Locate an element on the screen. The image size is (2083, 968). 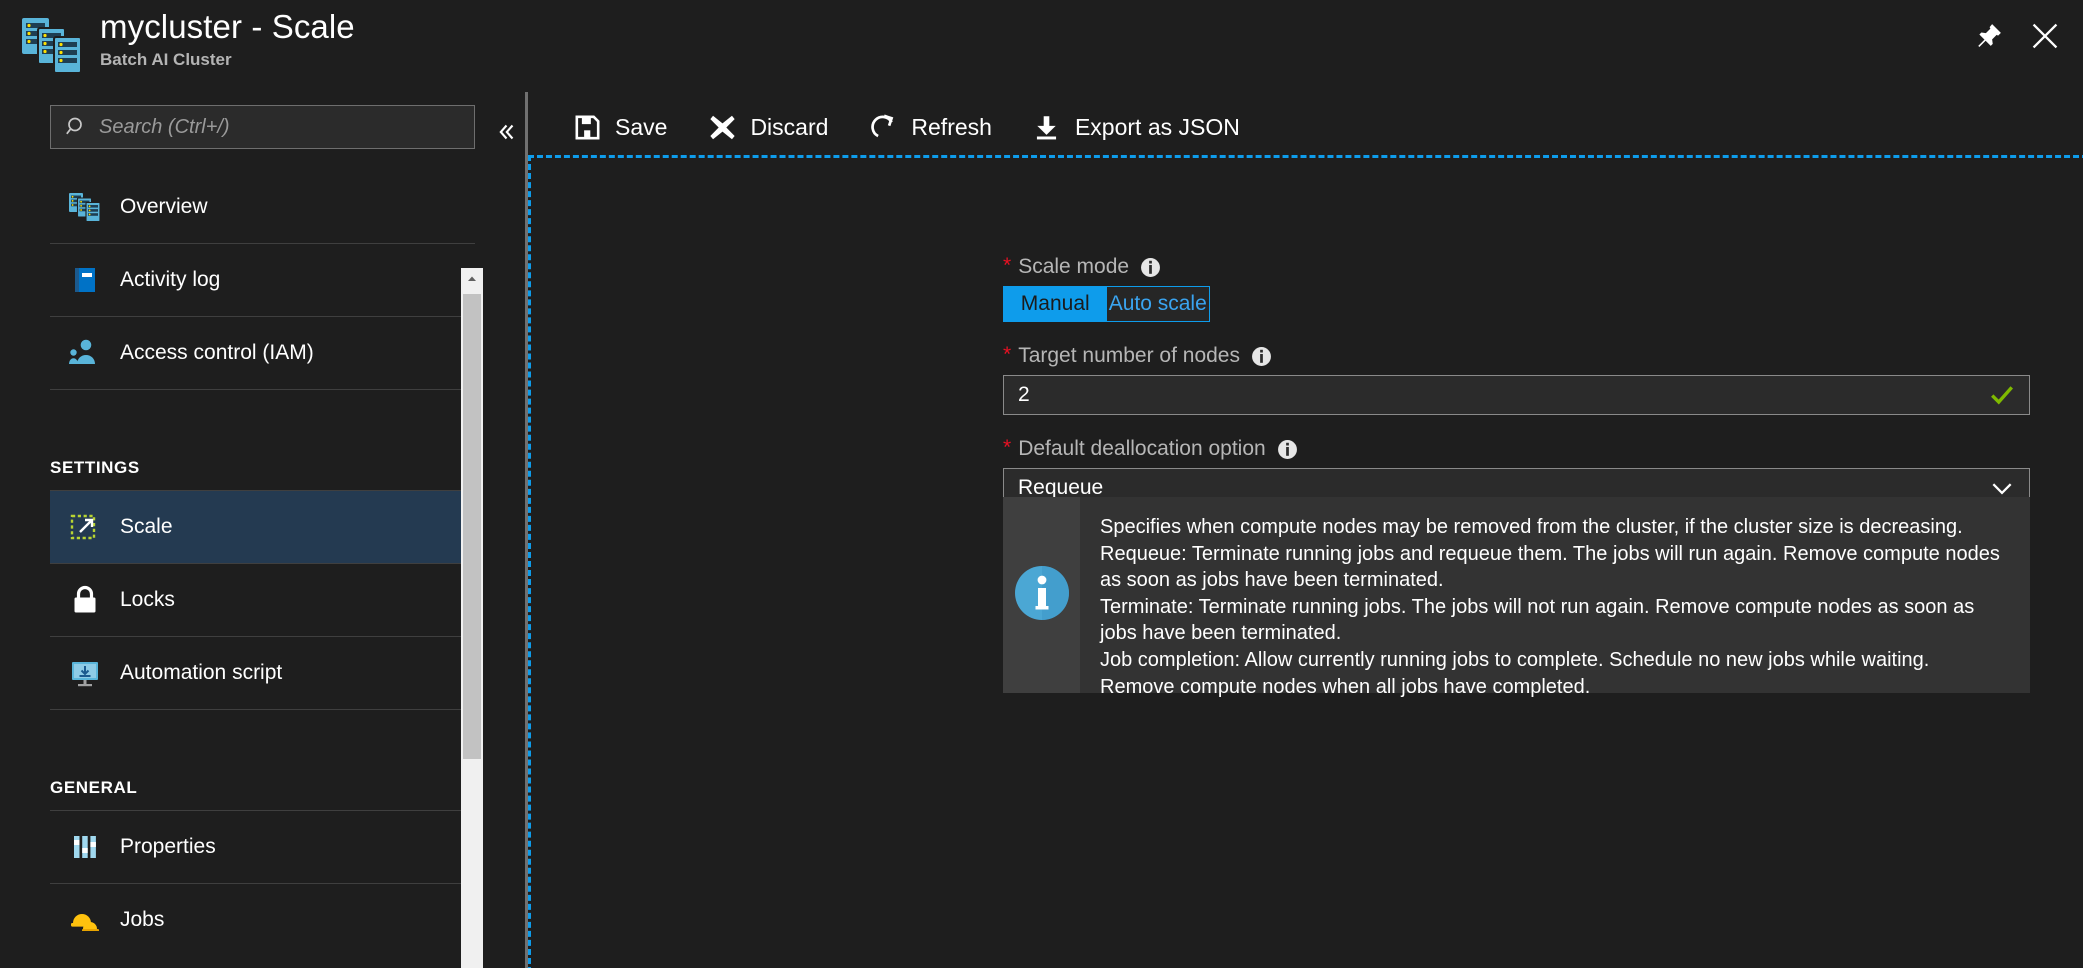
deallocation-label-row: * Default deallocation option is located at coordinates (1516, 449).